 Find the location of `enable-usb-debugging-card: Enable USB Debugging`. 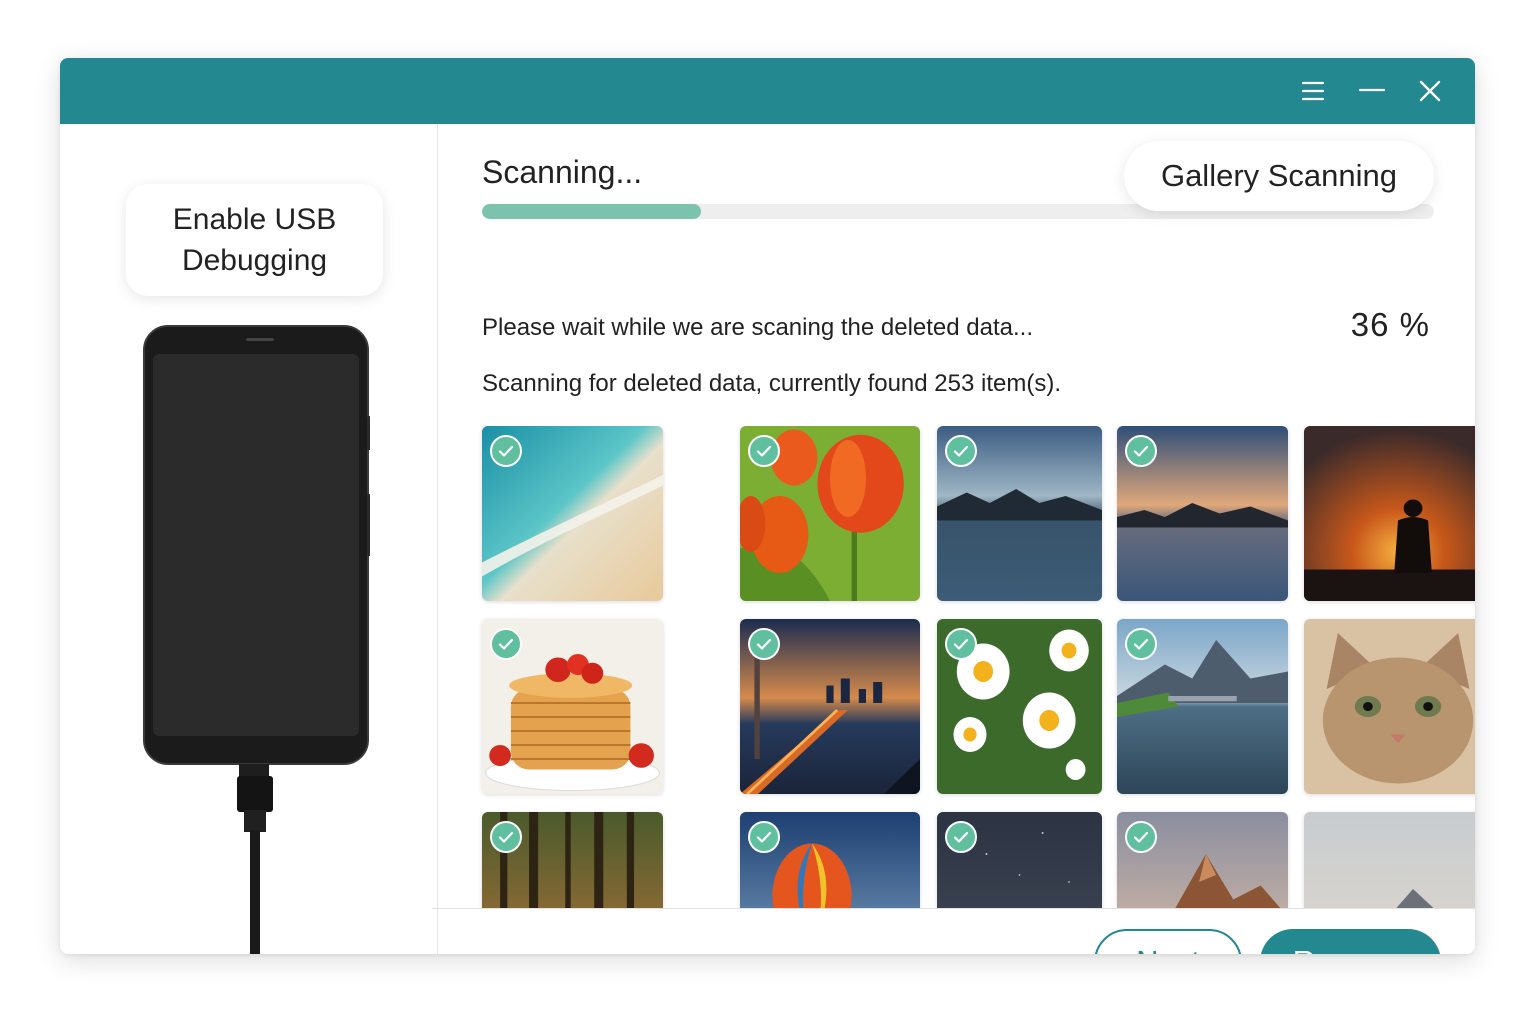

enable-usb-debugging-card: Enable USB Debugging is located at coordinates (254, 240).